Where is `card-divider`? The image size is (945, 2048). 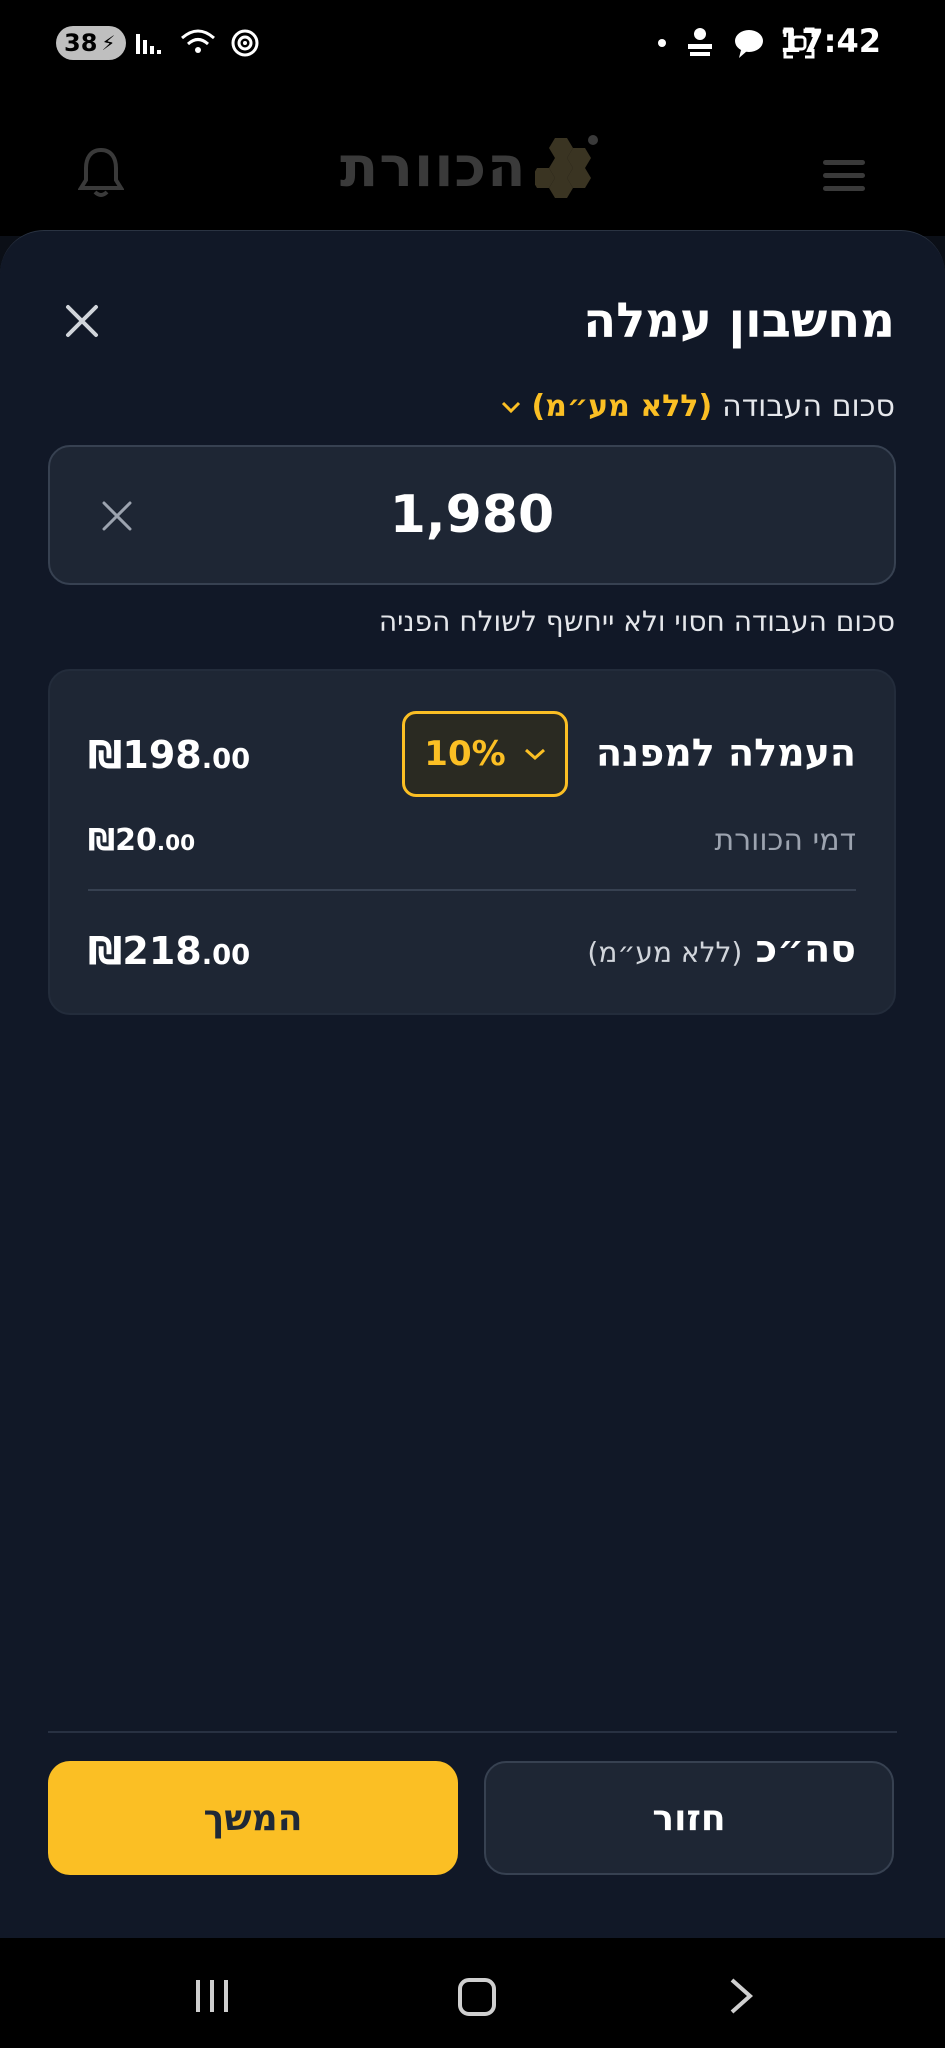 card-divider is located at coordinates (472, 890).